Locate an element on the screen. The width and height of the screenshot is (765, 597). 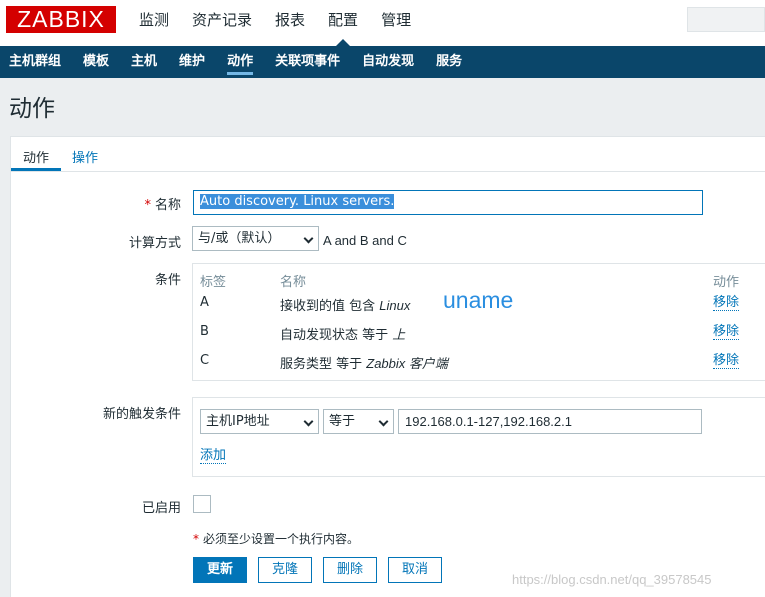
tab-operations: 操作 is located at coordinates (85, 156).